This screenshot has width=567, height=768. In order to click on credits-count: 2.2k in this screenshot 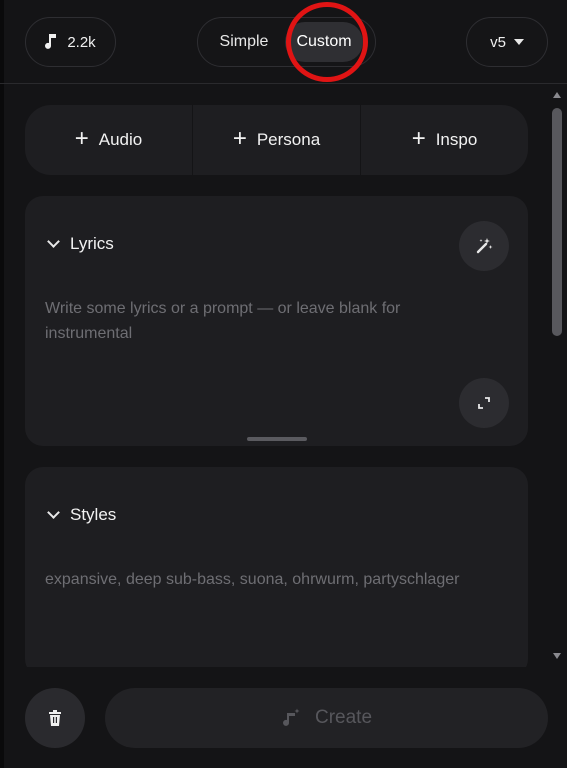, I will do `click(81, 42)`.